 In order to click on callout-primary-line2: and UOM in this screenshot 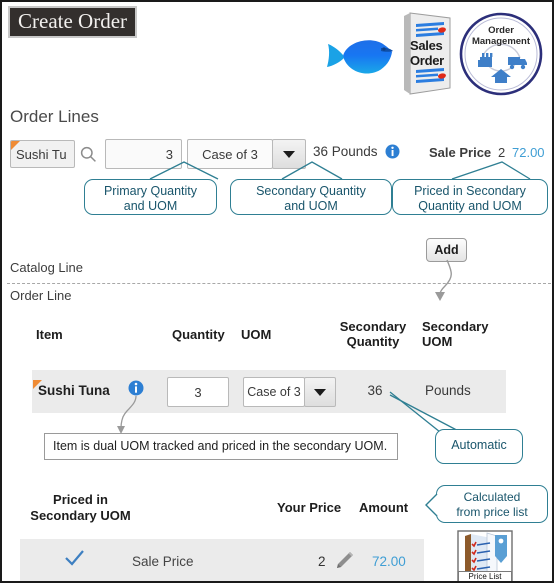, I will do `click(150, 206)`.